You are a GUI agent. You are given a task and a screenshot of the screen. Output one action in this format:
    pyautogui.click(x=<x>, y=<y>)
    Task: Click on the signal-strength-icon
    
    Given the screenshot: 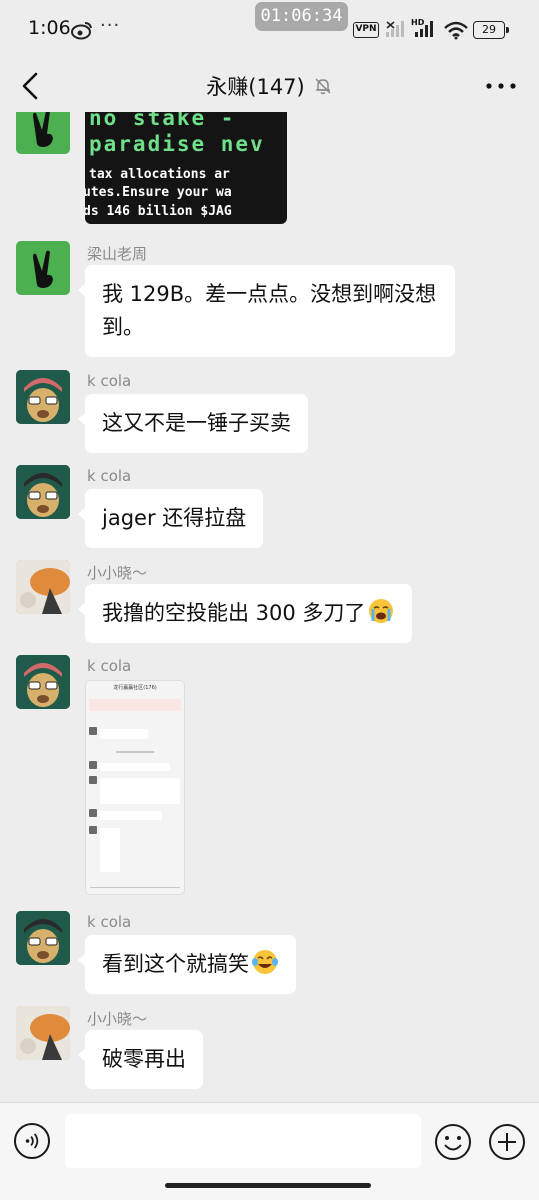 What is the action you would take?
    pyautogui.click(x=424, y=29)
    